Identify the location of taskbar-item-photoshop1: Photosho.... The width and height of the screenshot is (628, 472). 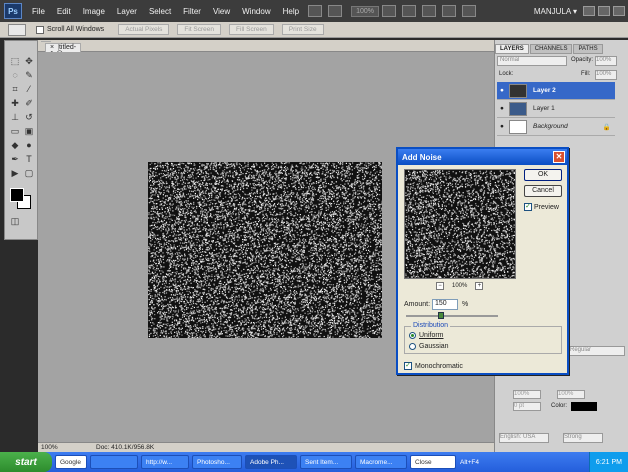
(217, 462).